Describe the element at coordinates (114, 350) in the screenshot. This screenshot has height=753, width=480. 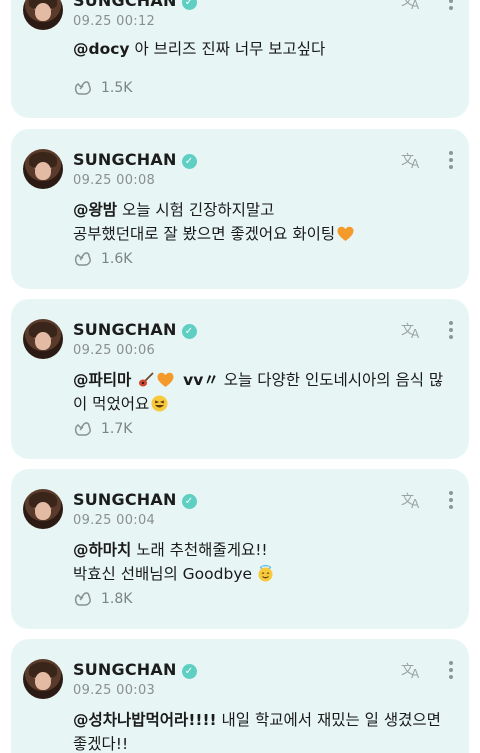
I see `timestamp: 09.25 00:06` at that location.